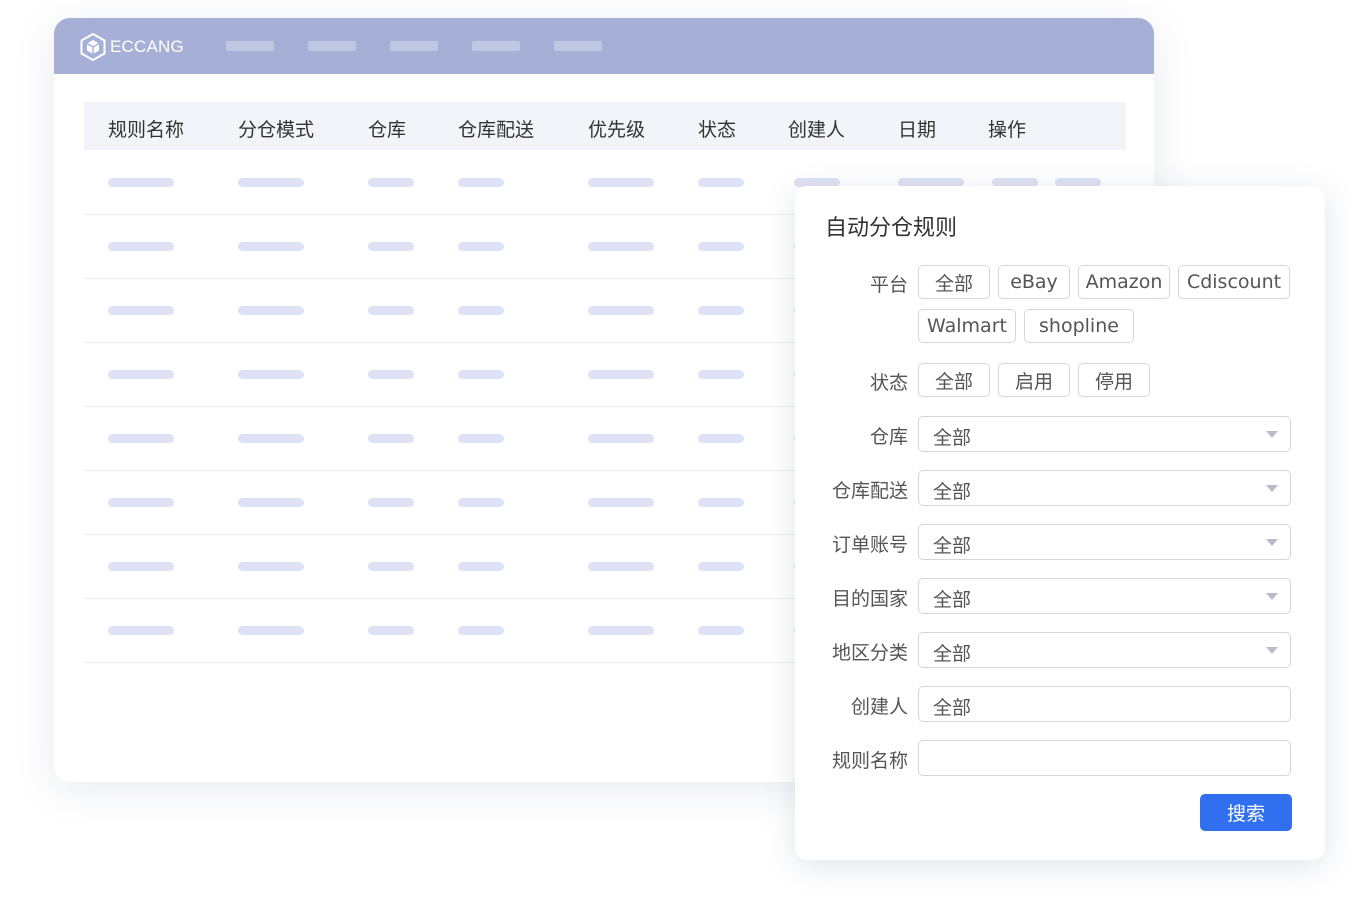 This screenshot has height=908, width=1360. I want to click on creator-input-value: 全部, so click(952, 708).